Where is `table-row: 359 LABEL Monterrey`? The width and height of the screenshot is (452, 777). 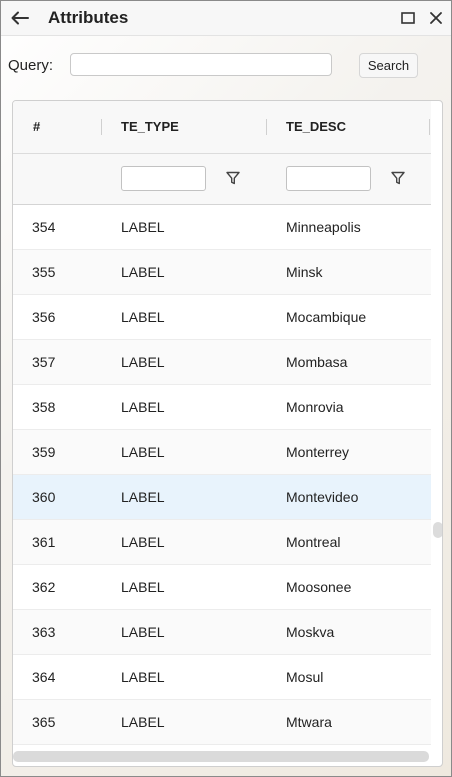 table-row: 359 LABEL Monterrey is located at coordinates (222, 452).